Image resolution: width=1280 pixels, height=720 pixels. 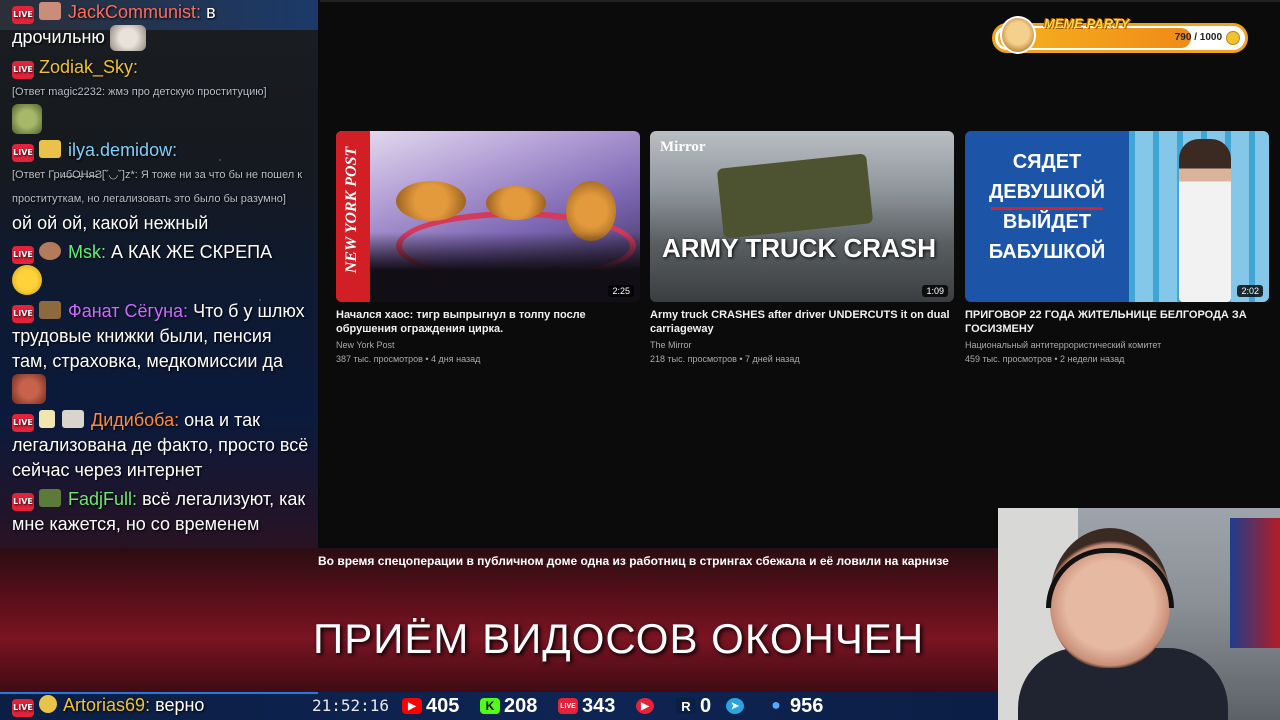 I want to click on telegram-icon: ➤, so click(x=735, y=706).